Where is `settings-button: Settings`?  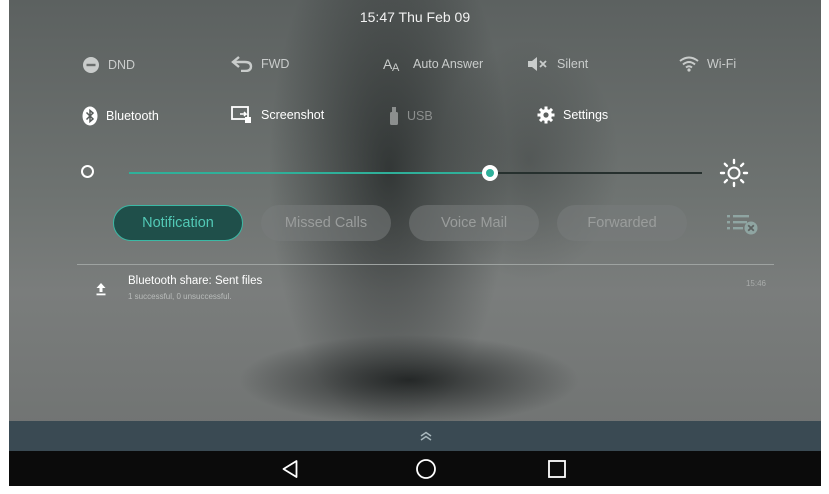
settings-button: Settings is located at coordinates (572, 115).